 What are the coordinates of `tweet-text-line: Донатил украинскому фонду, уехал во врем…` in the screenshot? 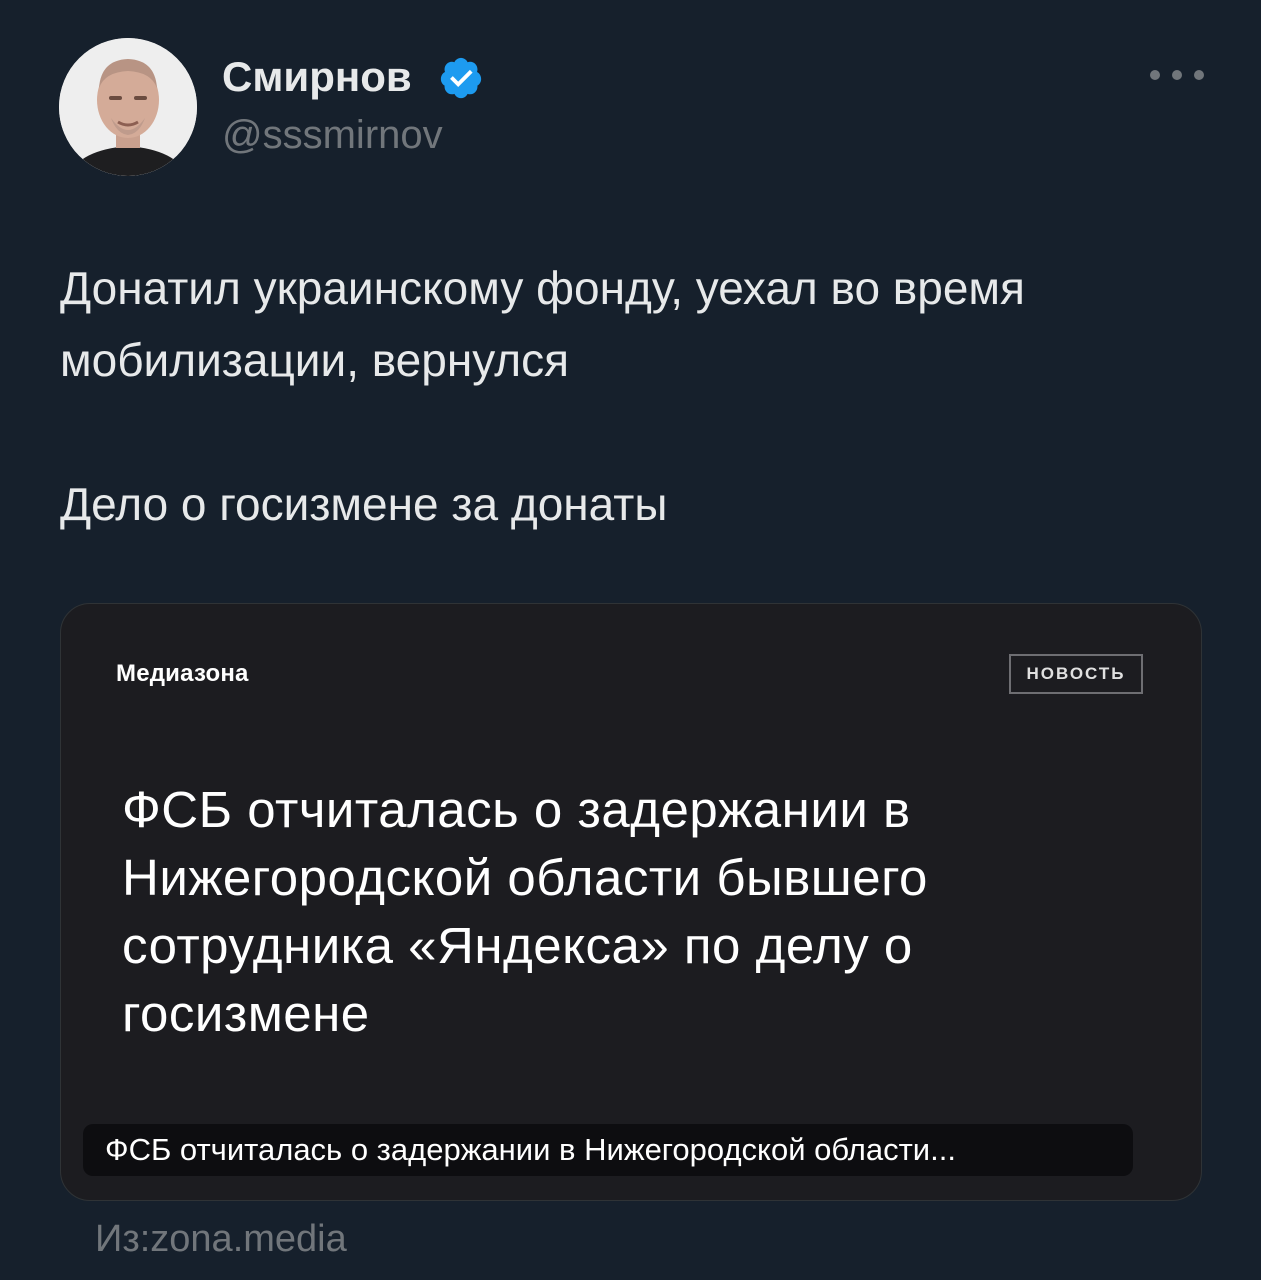 It's located at (542, 324).